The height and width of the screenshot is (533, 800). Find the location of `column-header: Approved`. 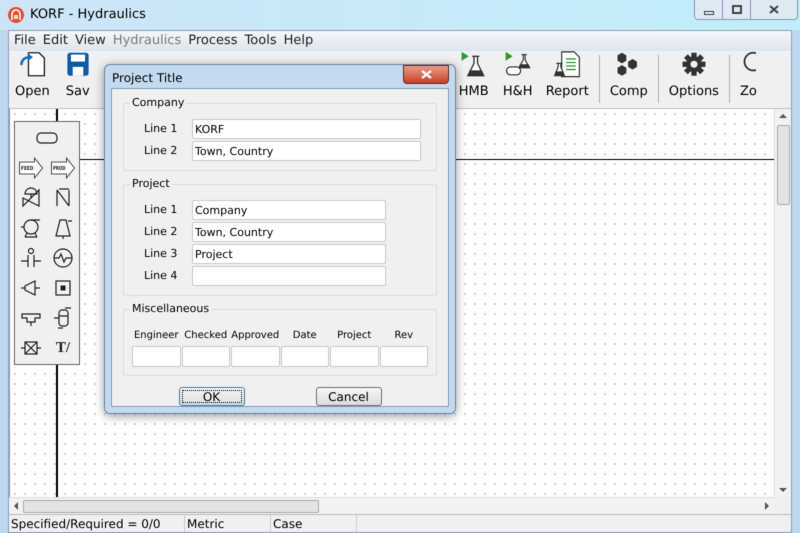

column-header: Approved is located at coordinates (255, 336).